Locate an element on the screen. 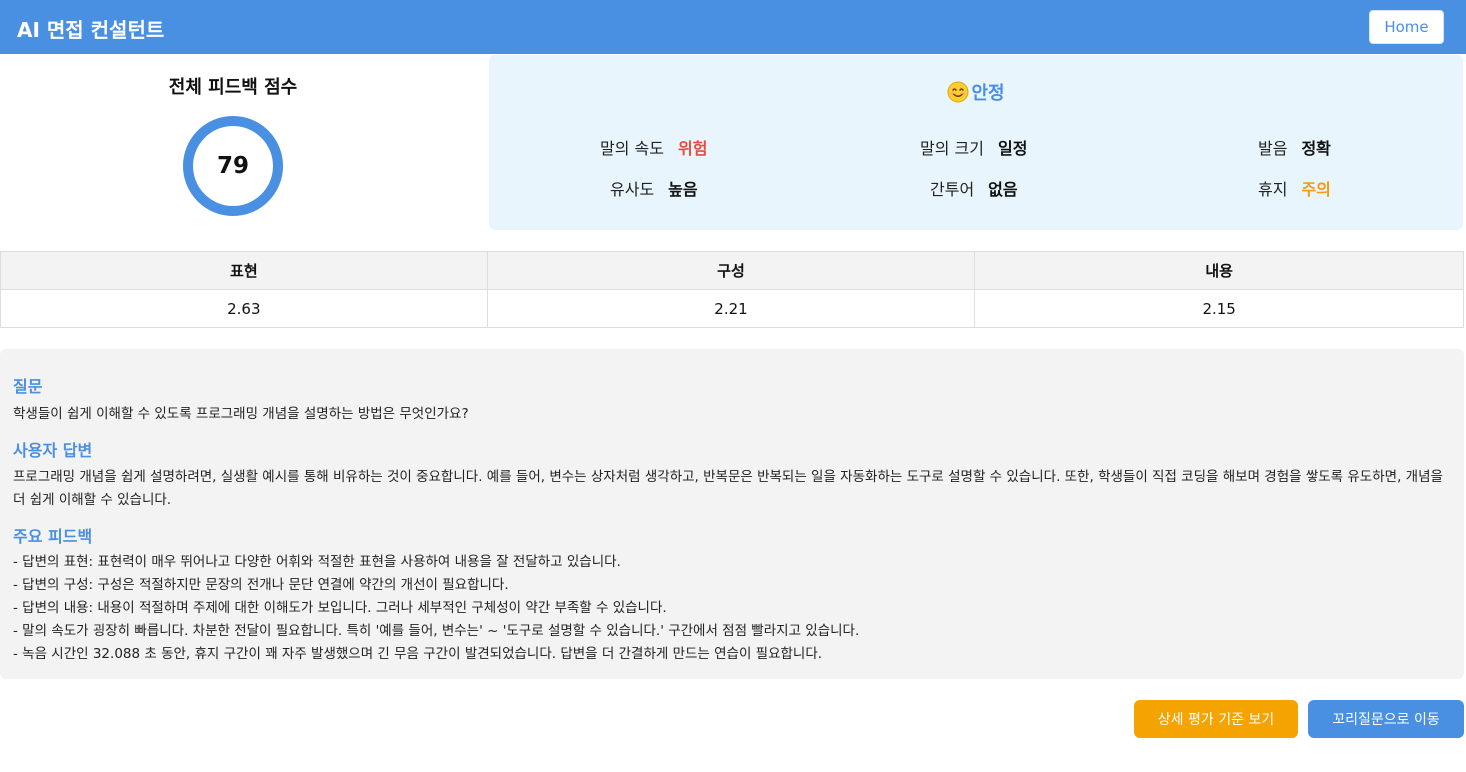 The width and height of the screenshot is (1466, 772). score-ring: 79 is located at coordinates (233, 166).